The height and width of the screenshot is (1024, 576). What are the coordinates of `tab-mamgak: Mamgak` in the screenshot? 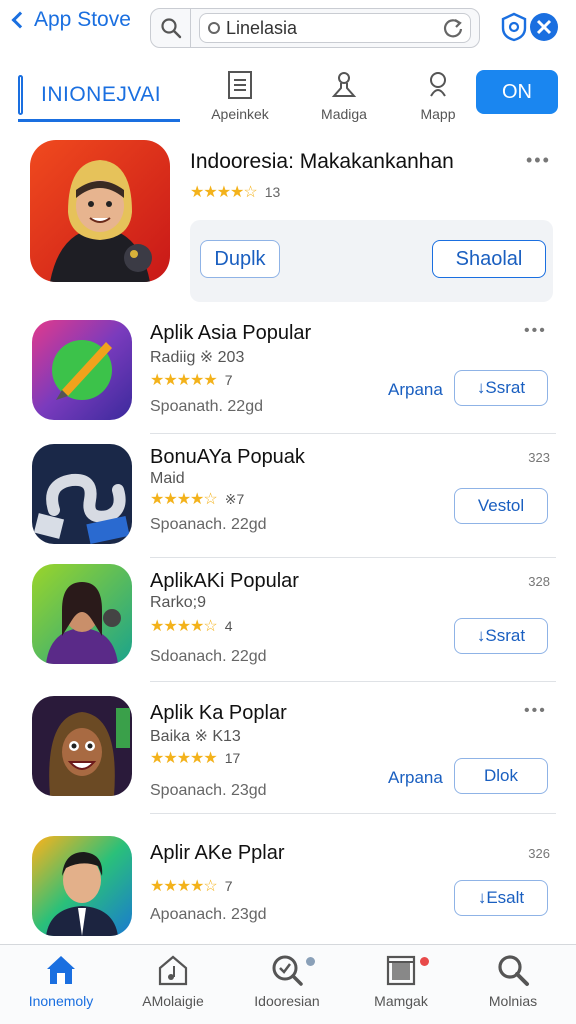 It's located at (401, 981).